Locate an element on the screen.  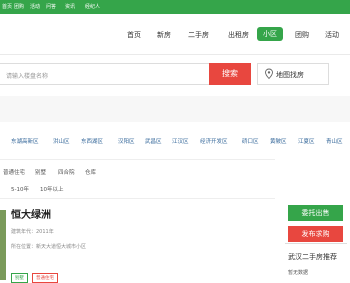
nav-item-second-hand: 二手房 is located at coordinates (198, 35).